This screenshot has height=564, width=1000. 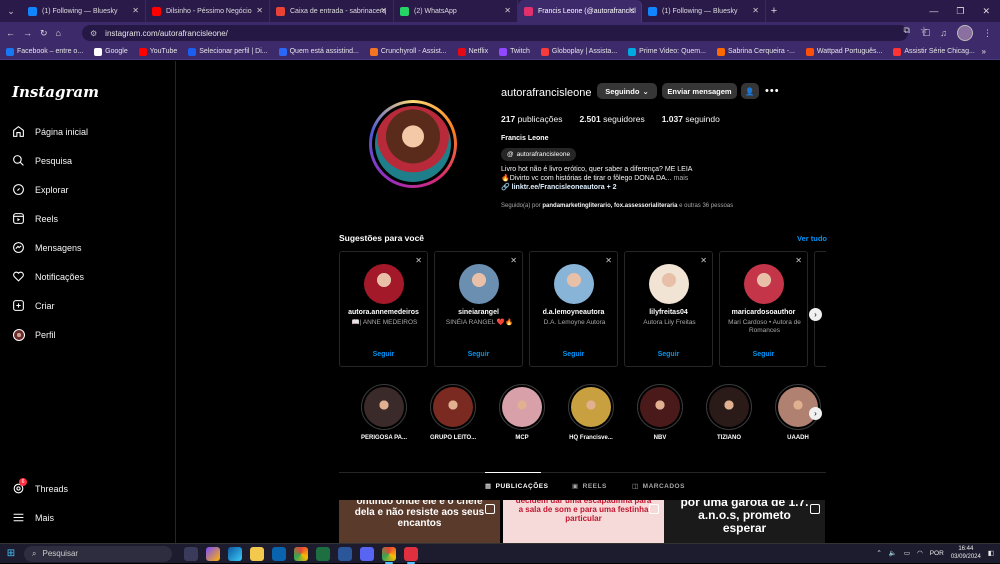 I want to click on threads-profile-badge: @ autorafrancisleone, so click(x=539, y=154).